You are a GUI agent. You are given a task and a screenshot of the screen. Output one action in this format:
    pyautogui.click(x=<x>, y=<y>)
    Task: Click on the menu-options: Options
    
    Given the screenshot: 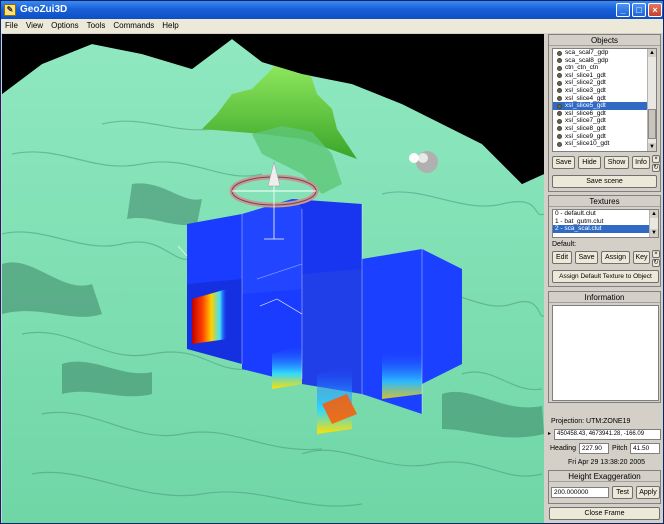 What is the action you would take?
    pyautogui.click(x=65, y=26)
    